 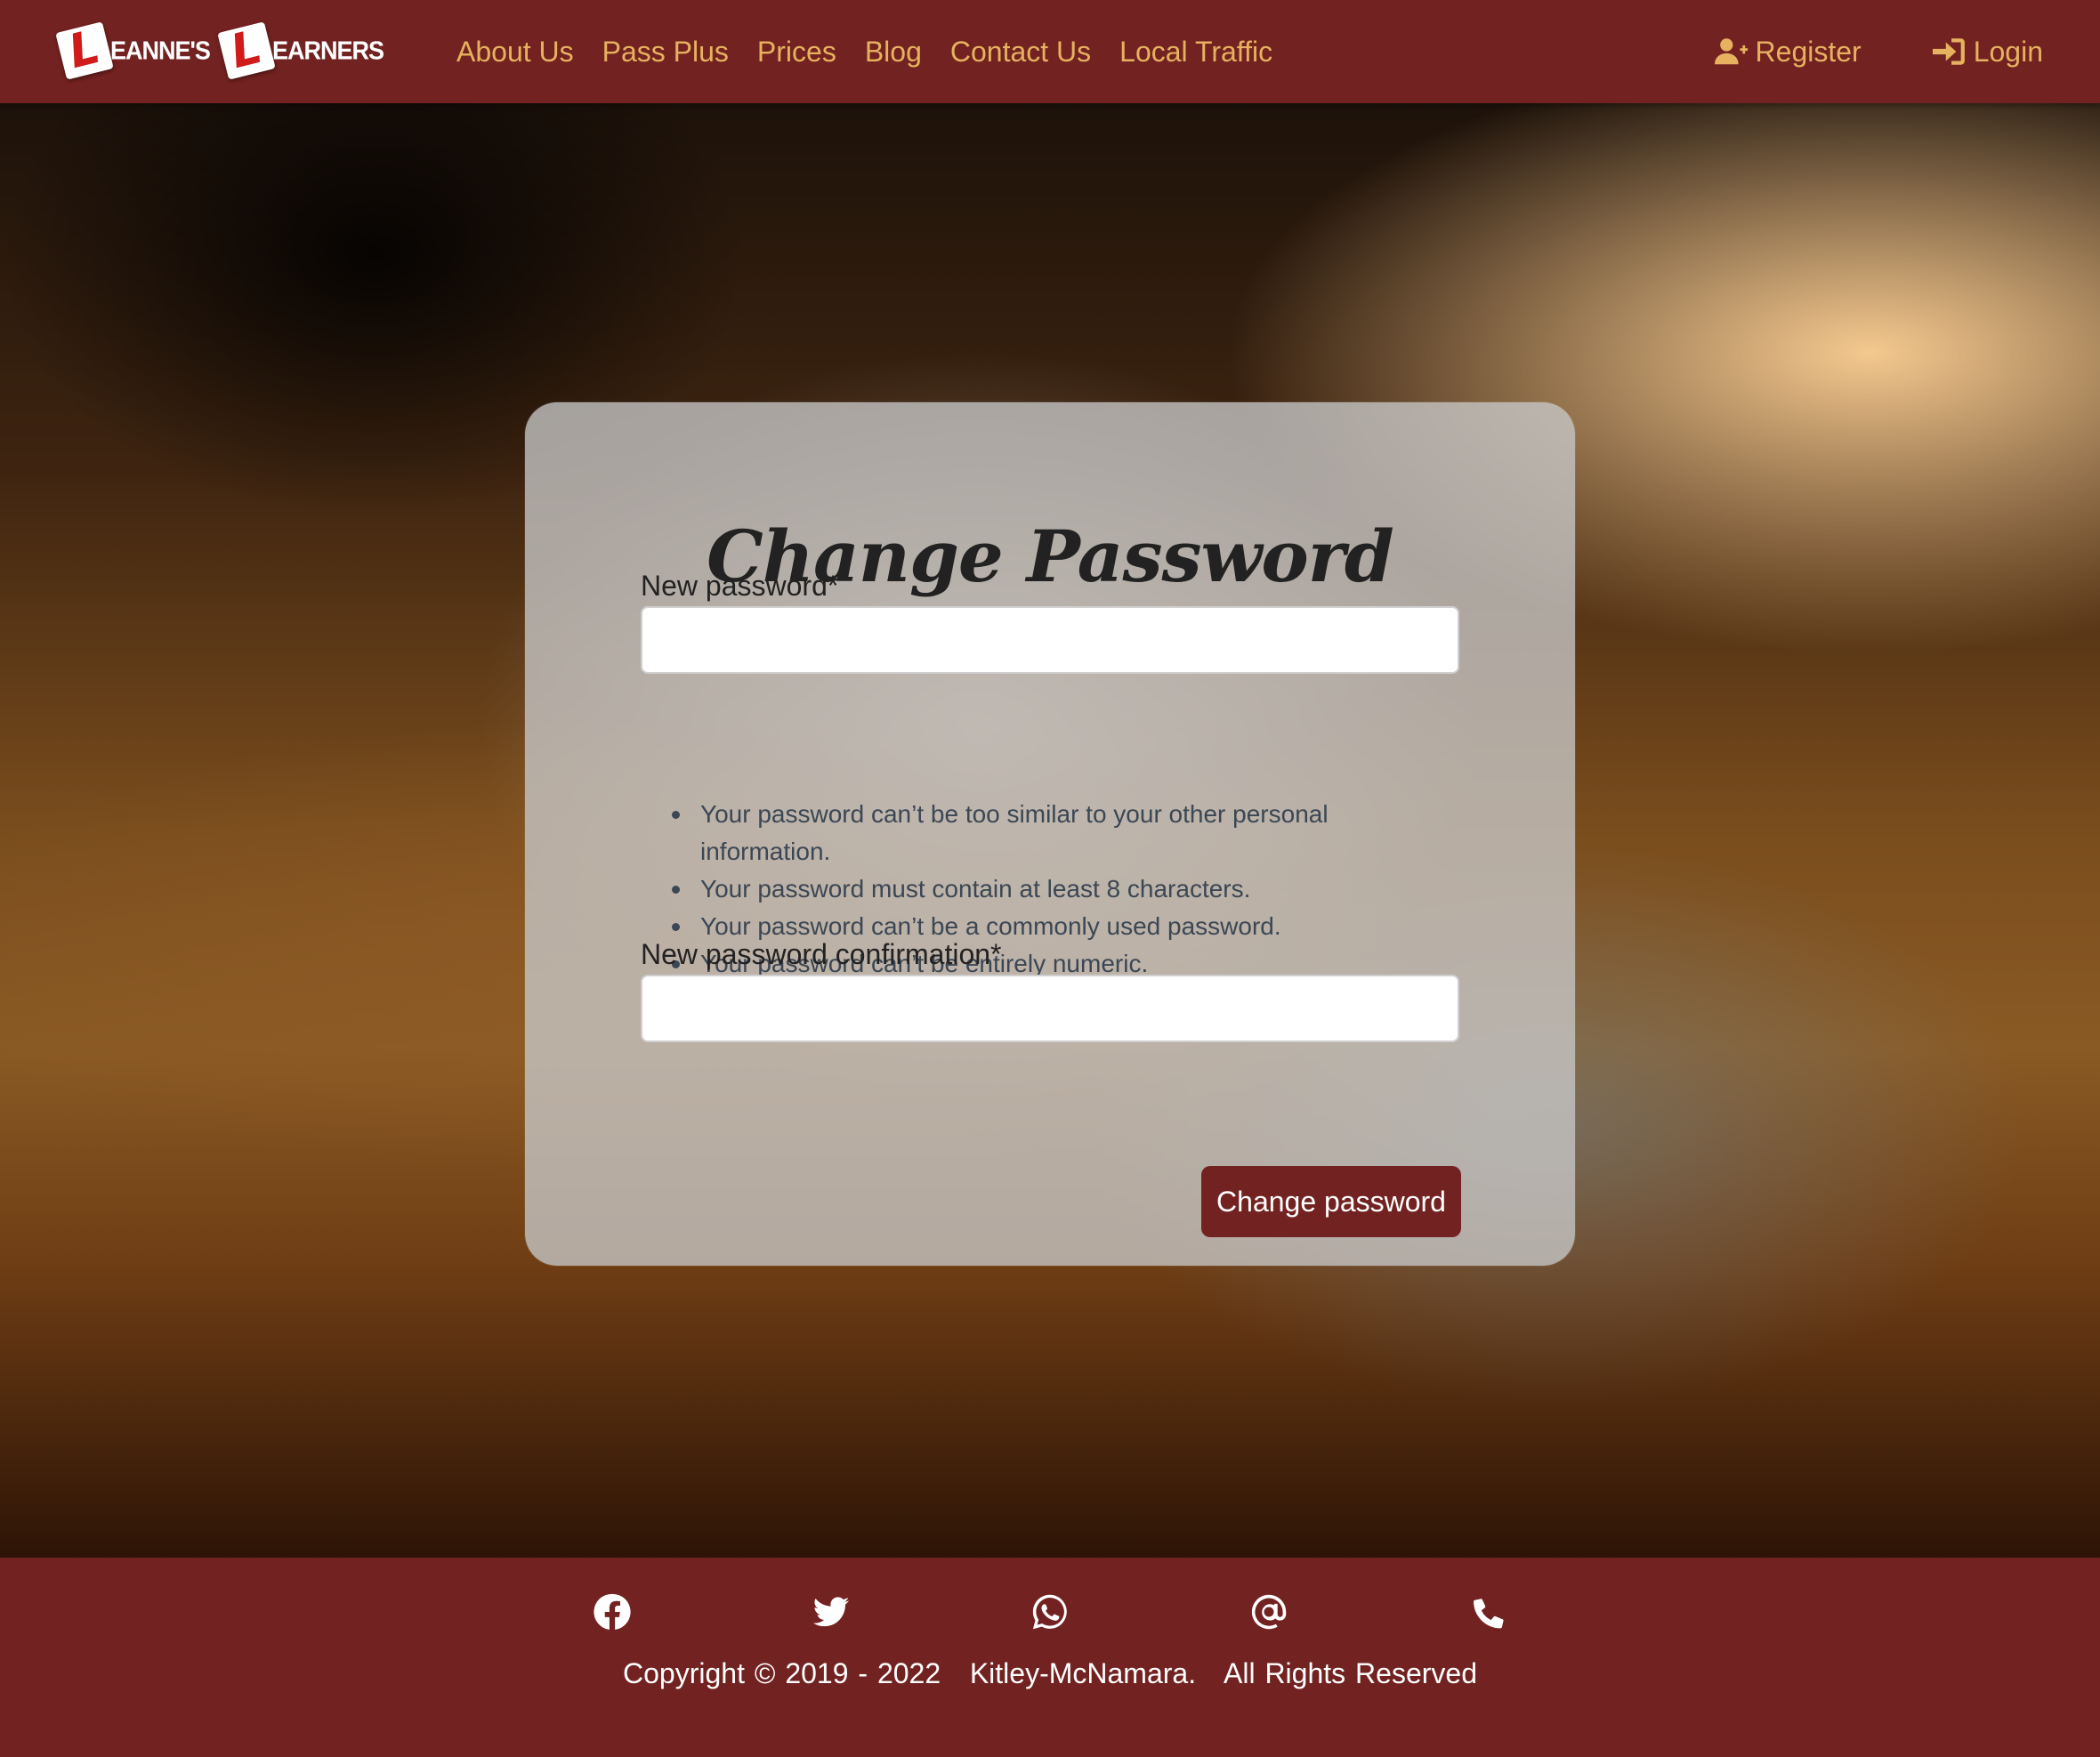 What do you see at coordinates (1331, 1201) in the screenshot?
I see `change-password-button: Change password` at bounding box center [1331, 1201].